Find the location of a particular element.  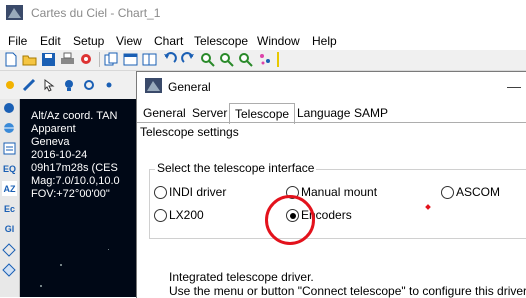

cursor-icon is located at coordinates (49, 85).